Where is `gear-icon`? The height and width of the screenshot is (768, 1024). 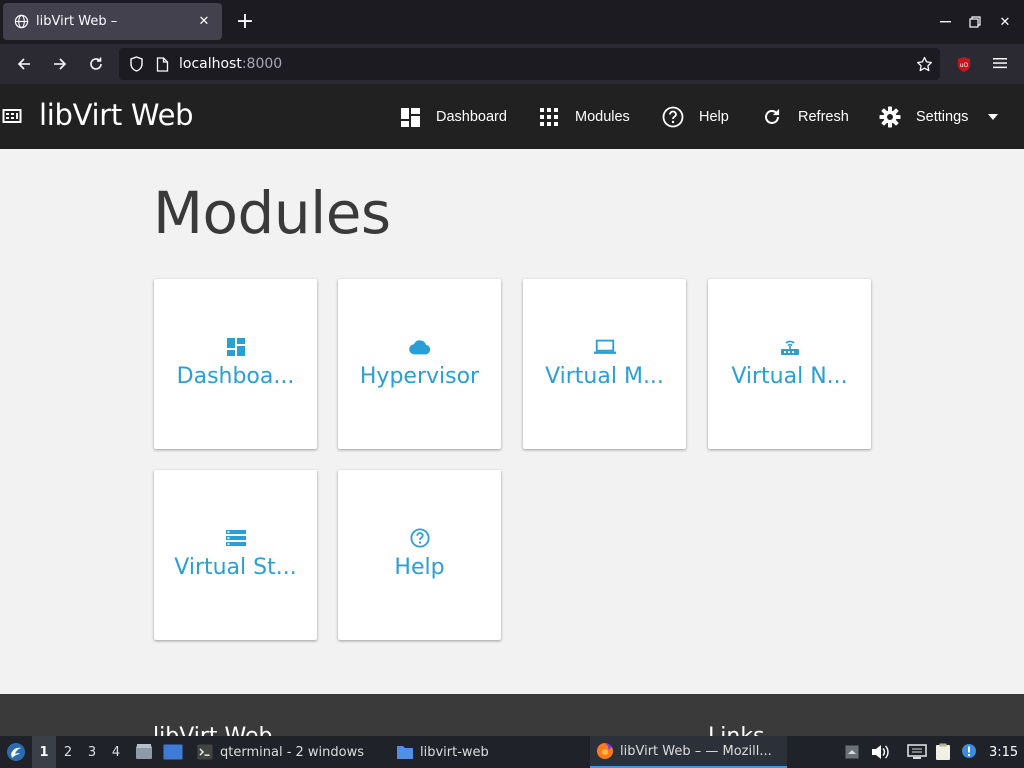 gear-icon is located at coordinates (890, 117).